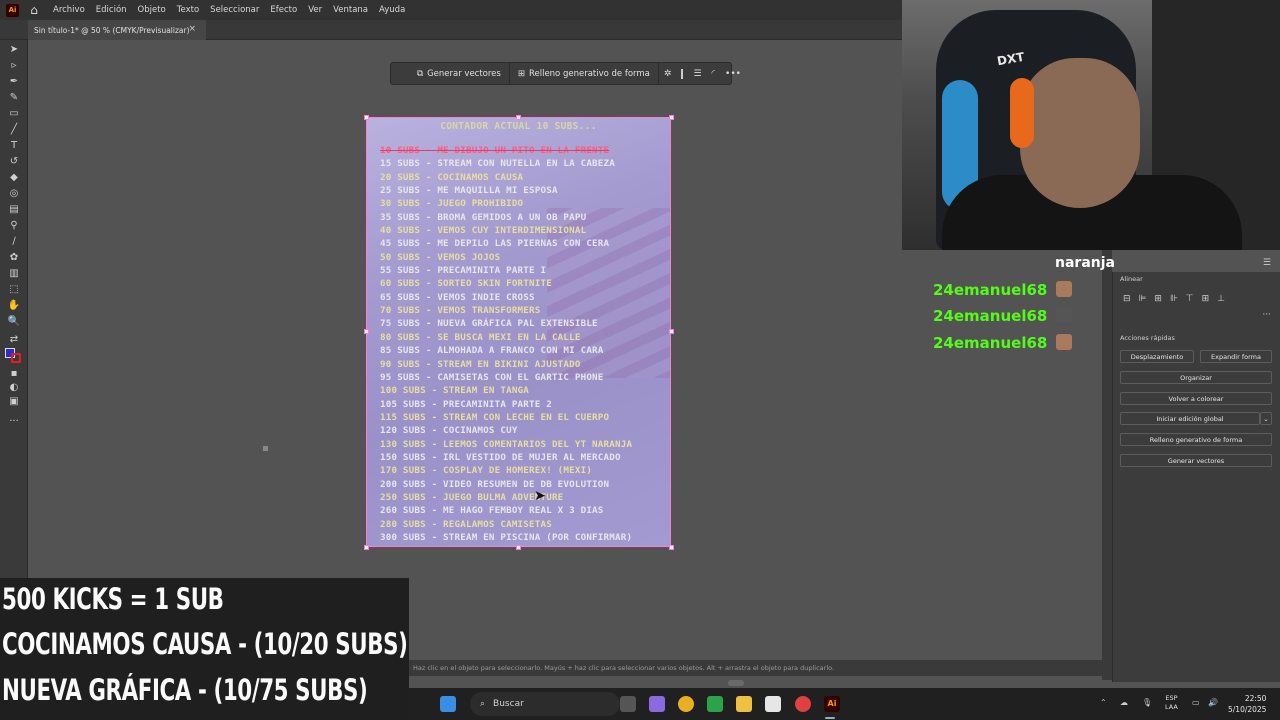 The image size is (1280, 720). I want to click on store-icon, so click(773, 704).